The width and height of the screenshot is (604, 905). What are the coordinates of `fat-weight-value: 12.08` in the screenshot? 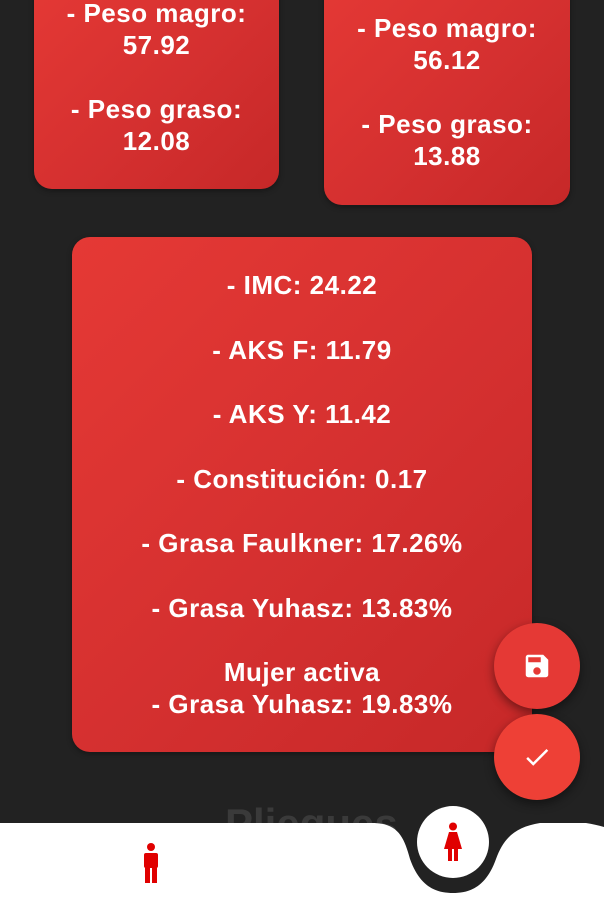 It's located at (156, 141).